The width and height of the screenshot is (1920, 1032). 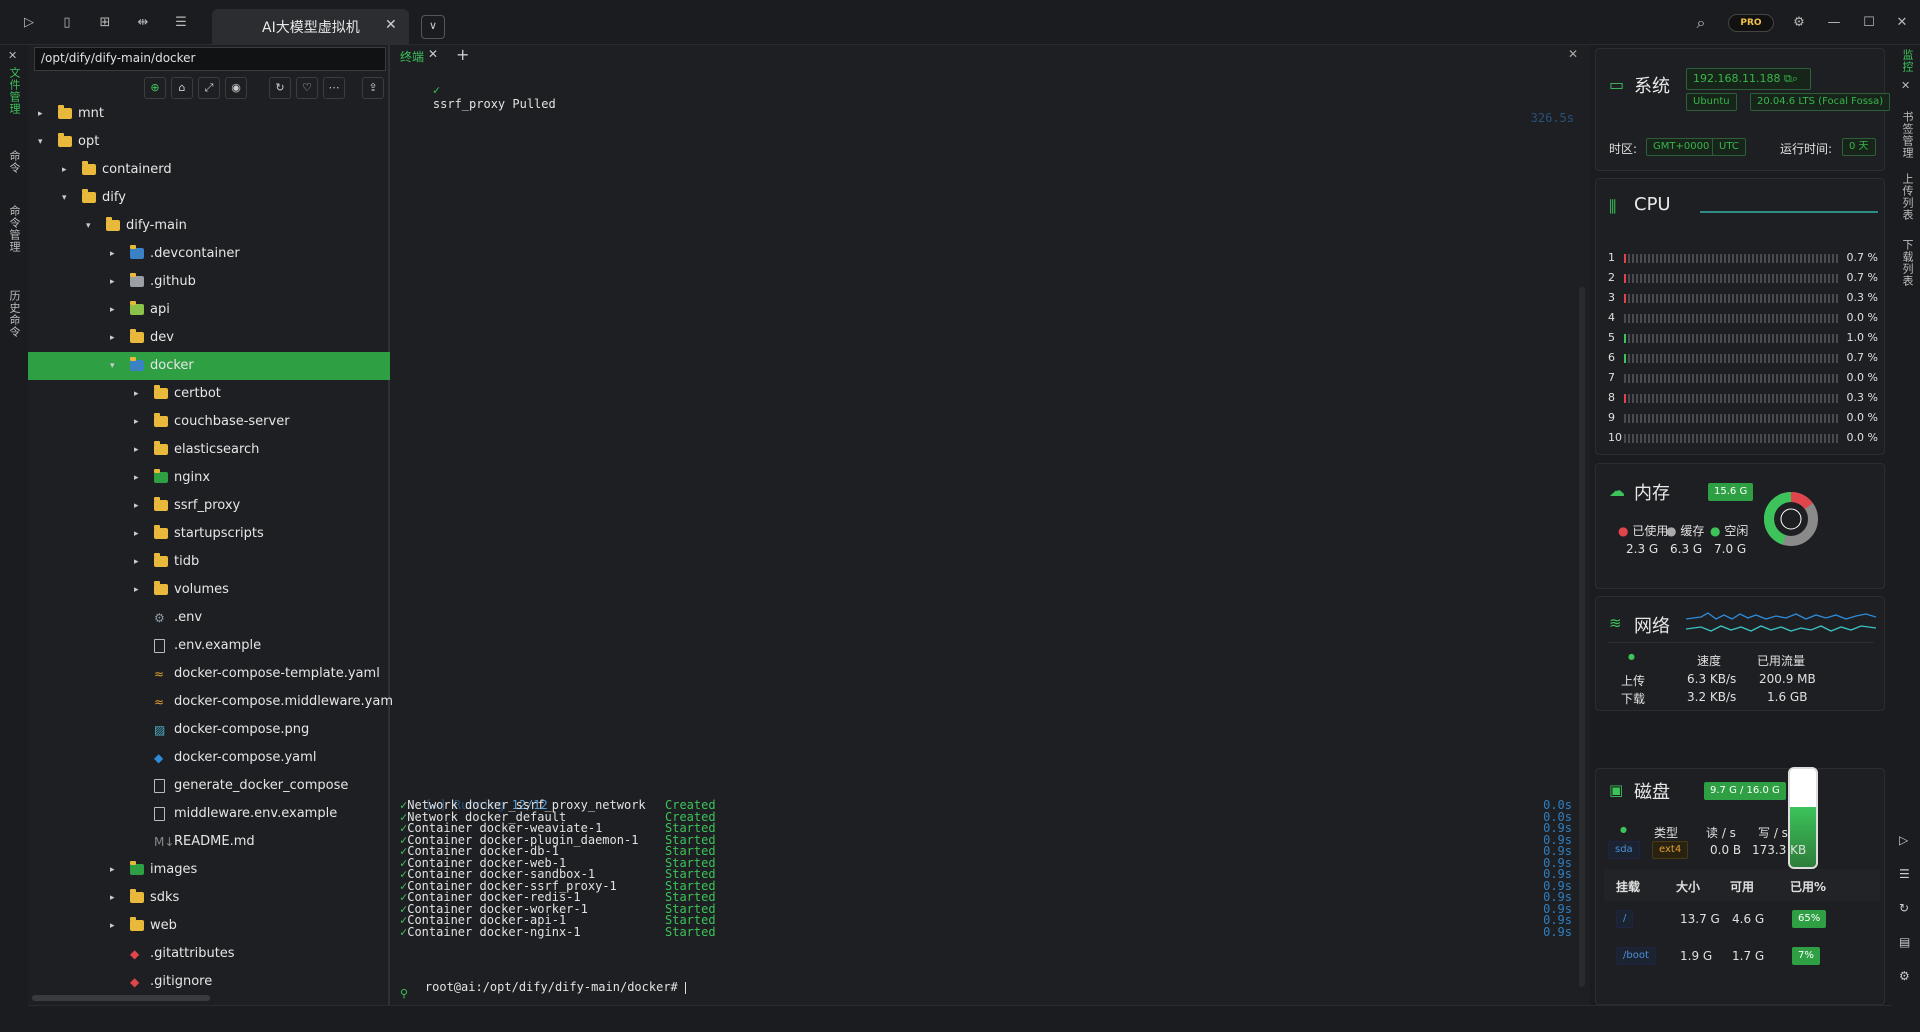 What do you see at coordinates (209, 646) in the screenshot?
I see `tree-item: .env.example` at bounding box center [209, 646].